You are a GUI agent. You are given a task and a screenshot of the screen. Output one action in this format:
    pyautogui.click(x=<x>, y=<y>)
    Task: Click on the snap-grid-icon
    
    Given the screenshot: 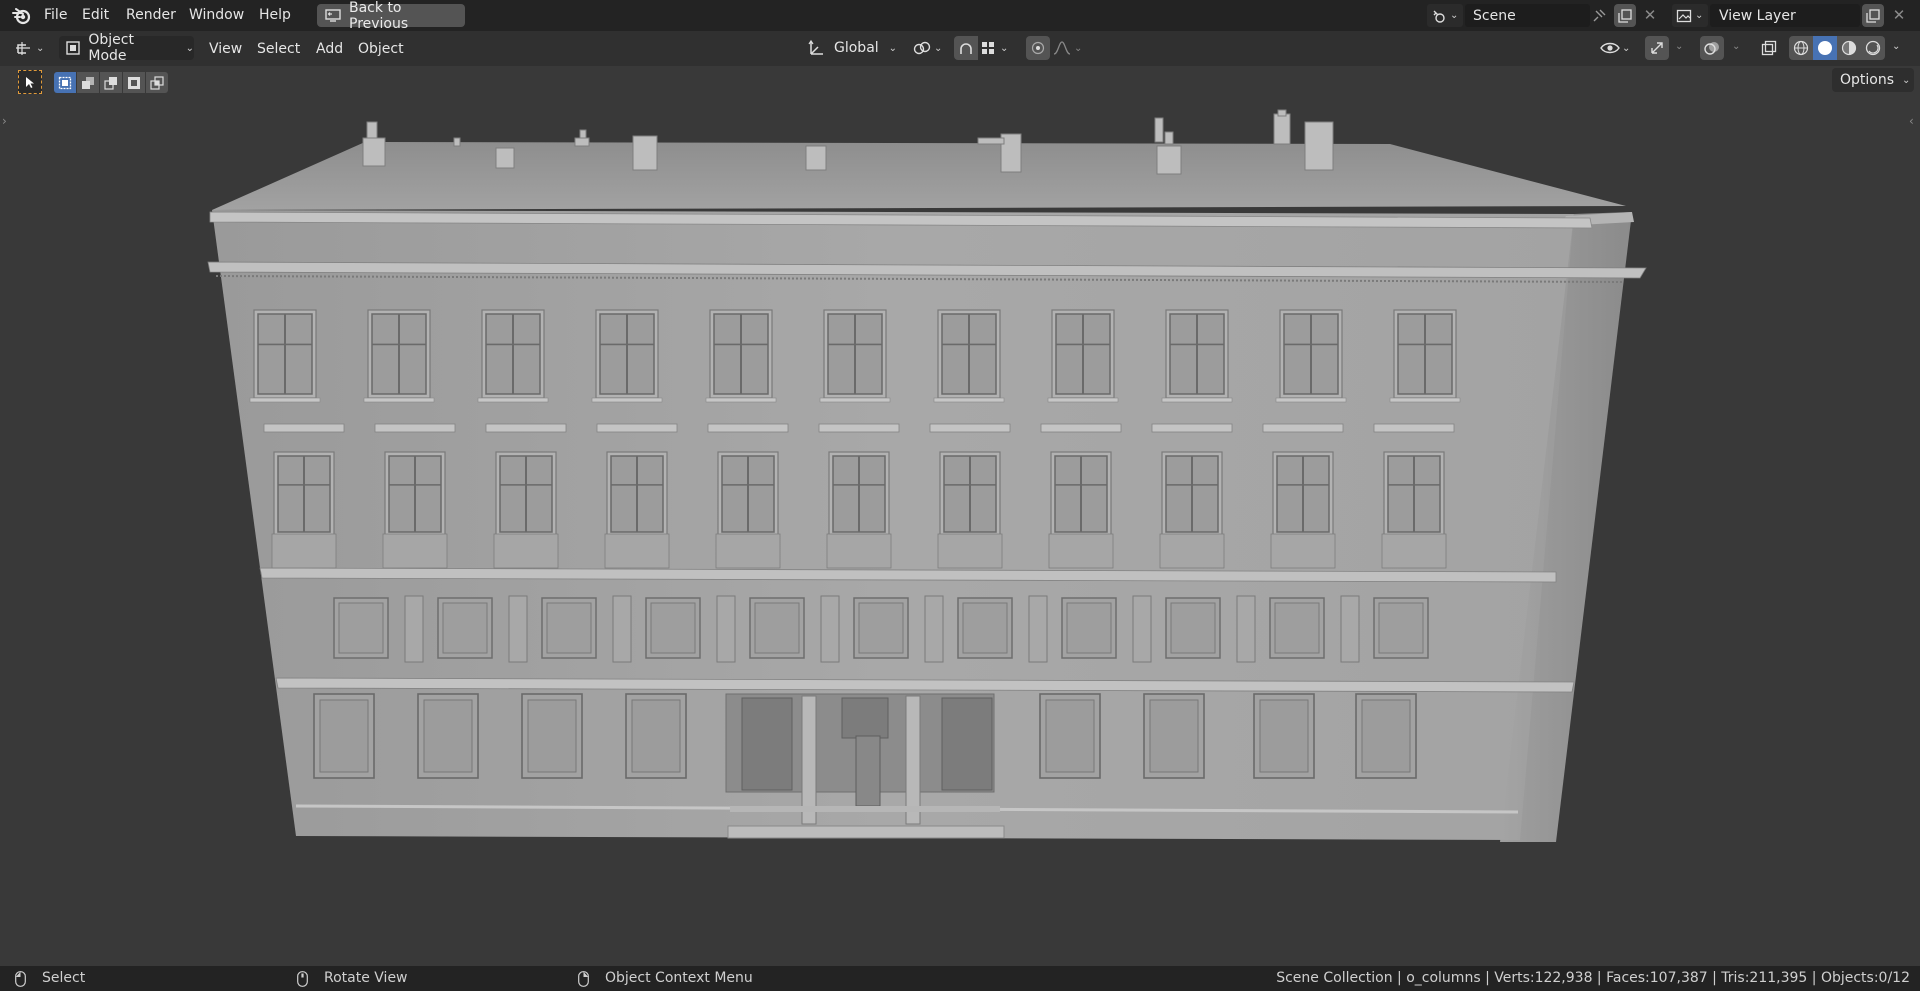 What is the action you would take?
    pyautogui.click(x=988, y=48)
    